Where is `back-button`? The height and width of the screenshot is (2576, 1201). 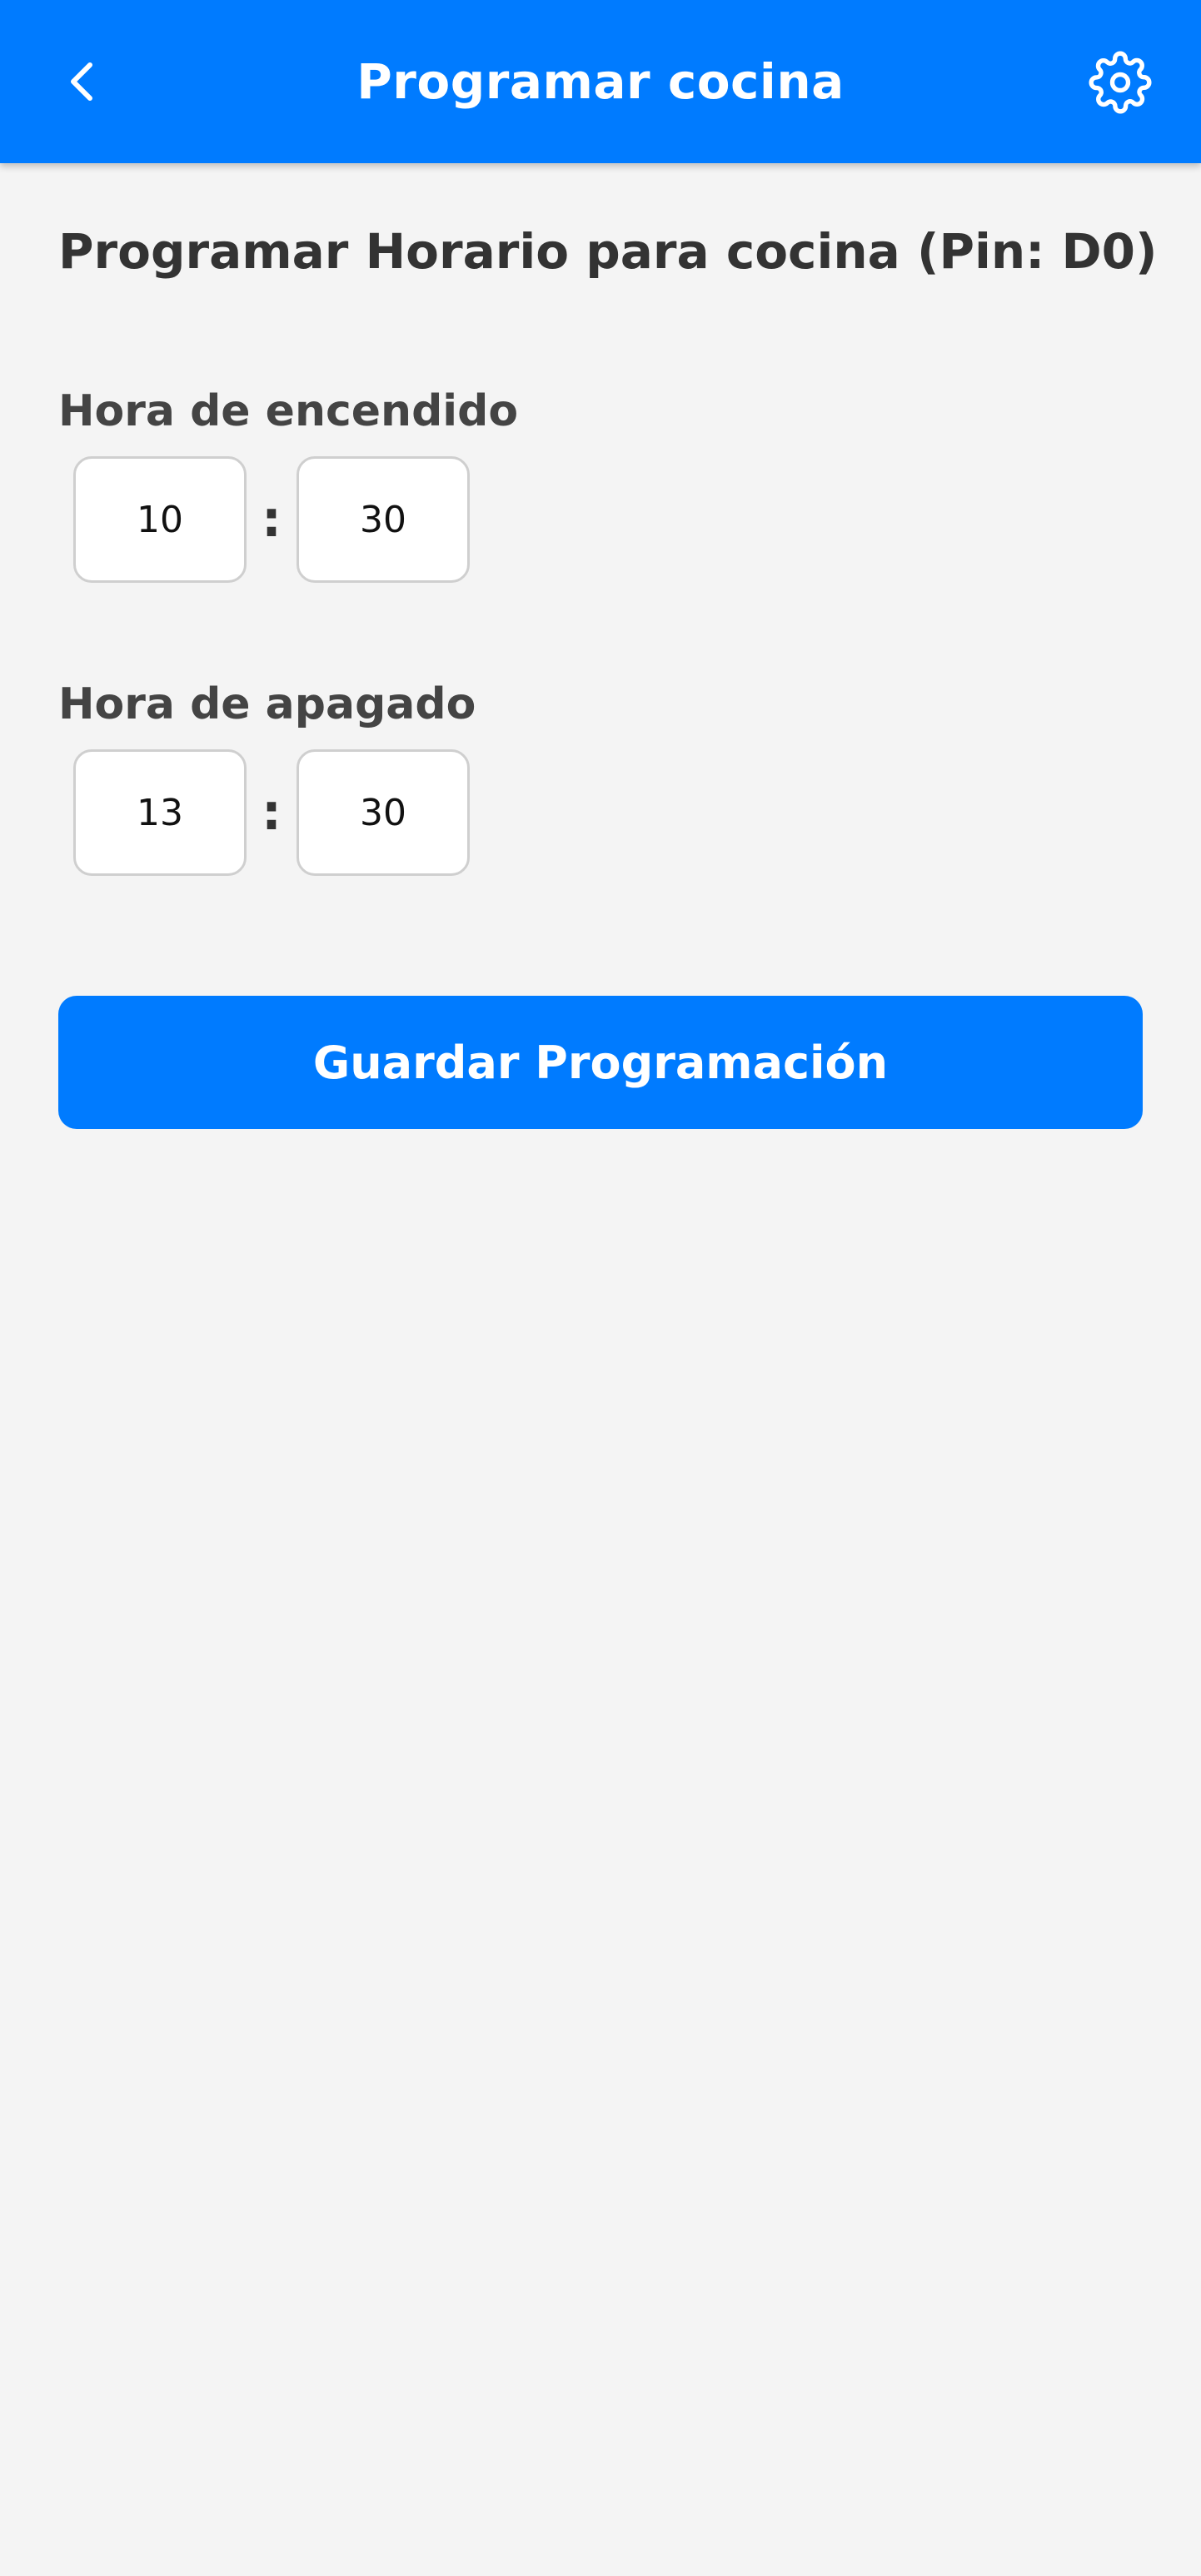 back-button is located at coordinates (83, 82).